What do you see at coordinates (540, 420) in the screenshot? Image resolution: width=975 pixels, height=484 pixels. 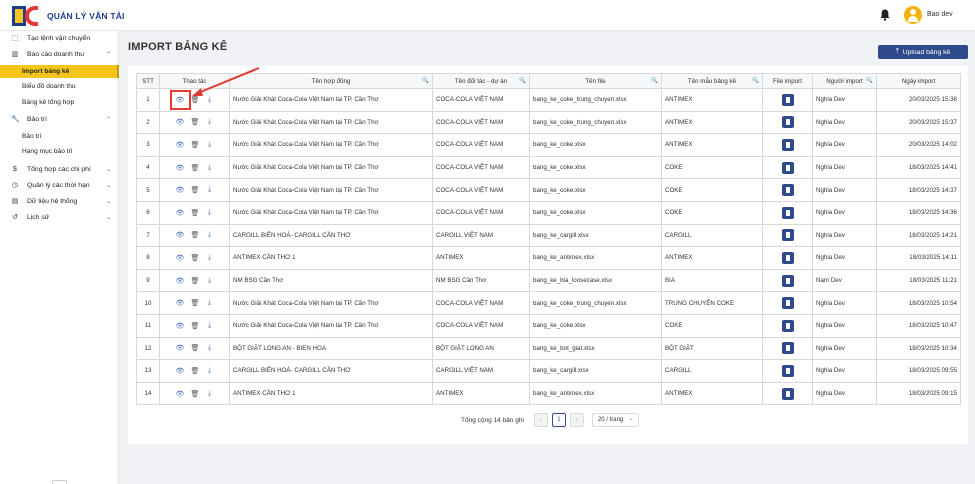 I see `prev-page-button: ‹` at bounding box center [540, 420].